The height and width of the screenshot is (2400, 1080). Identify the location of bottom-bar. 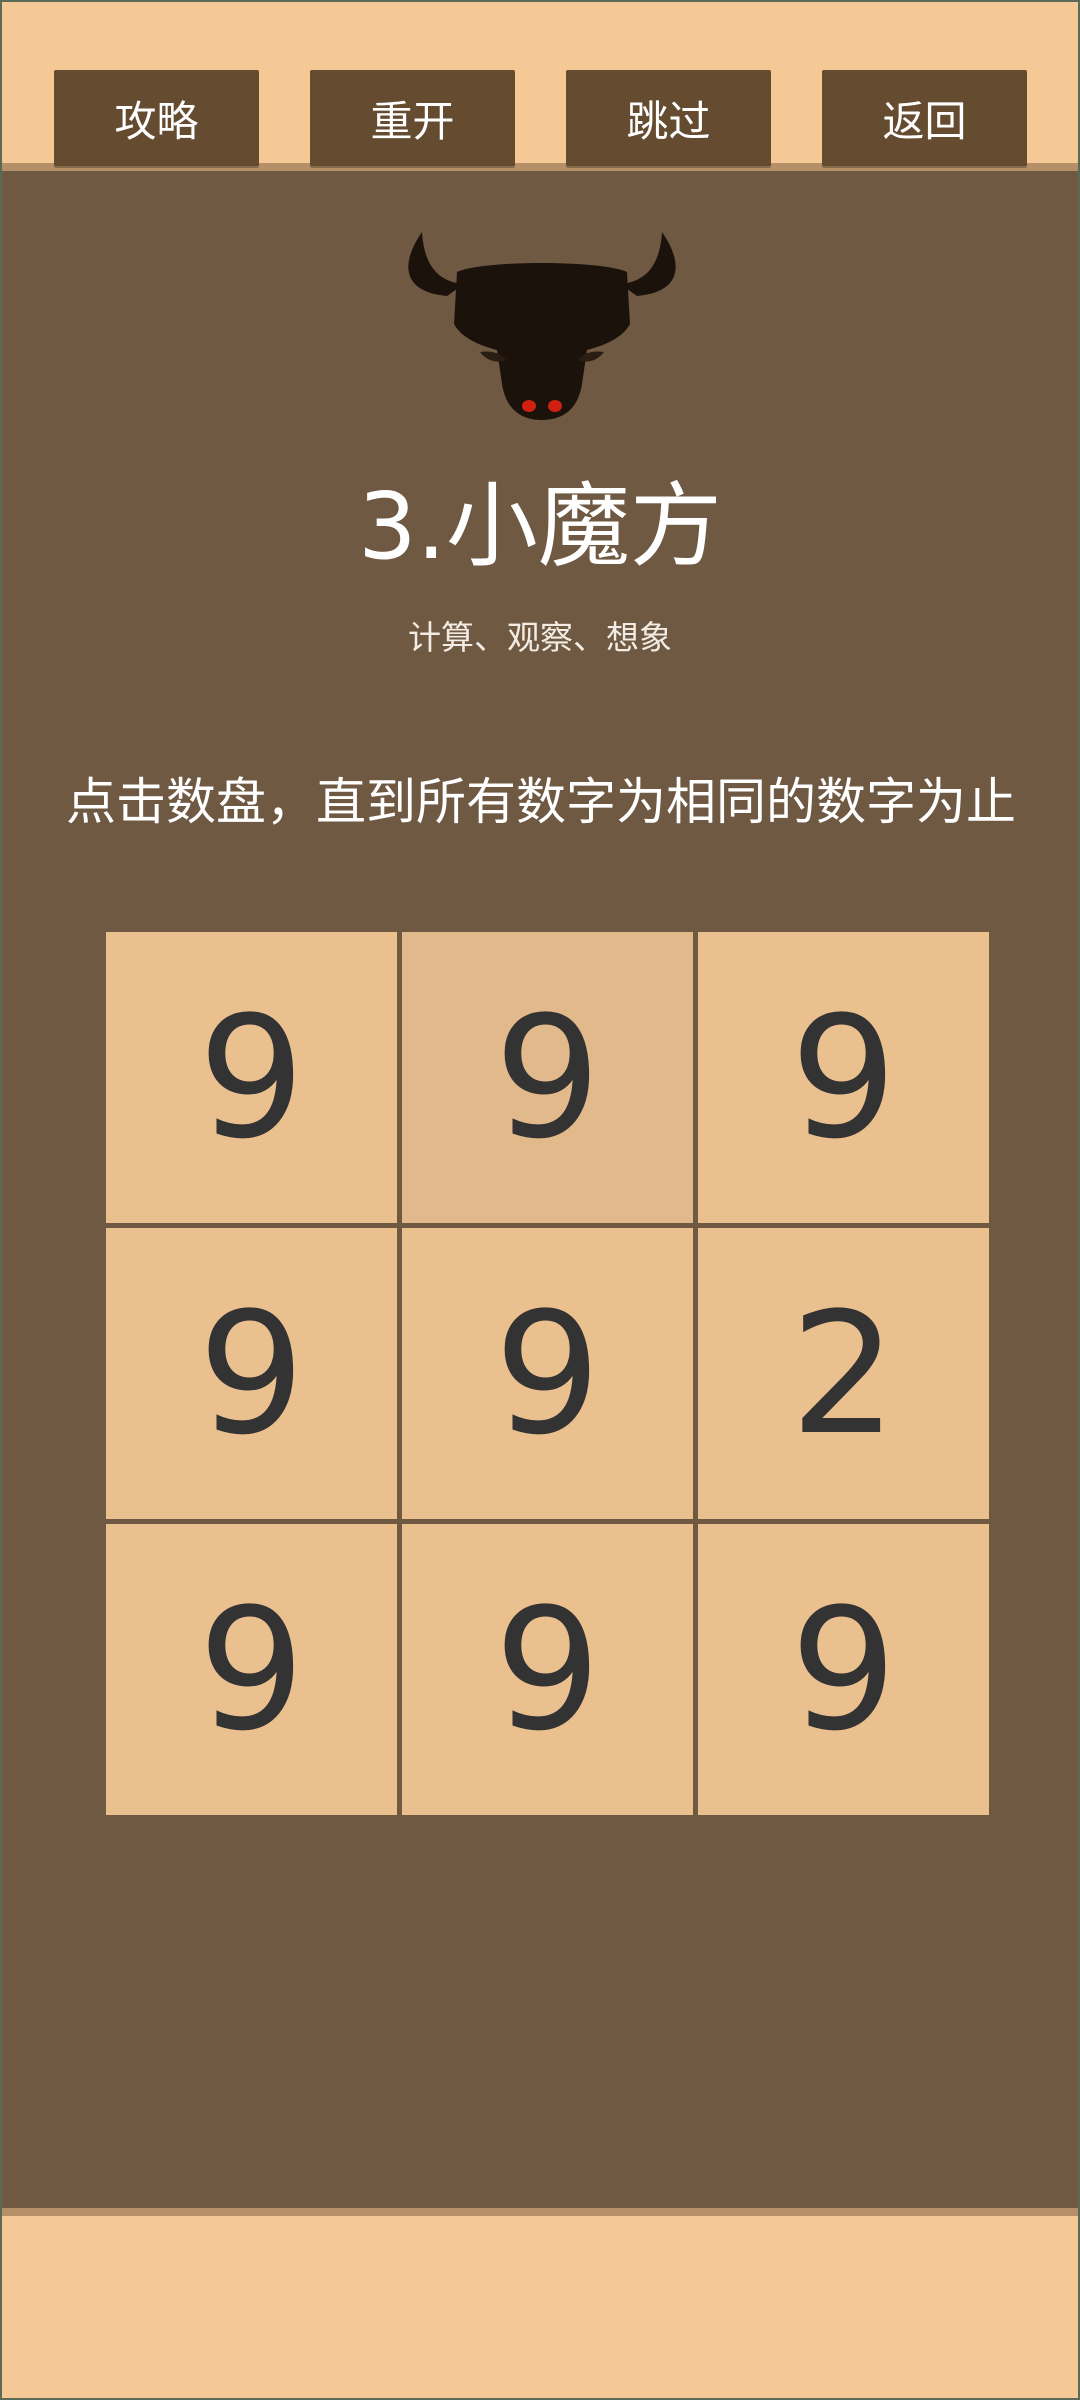
(540, 2303).